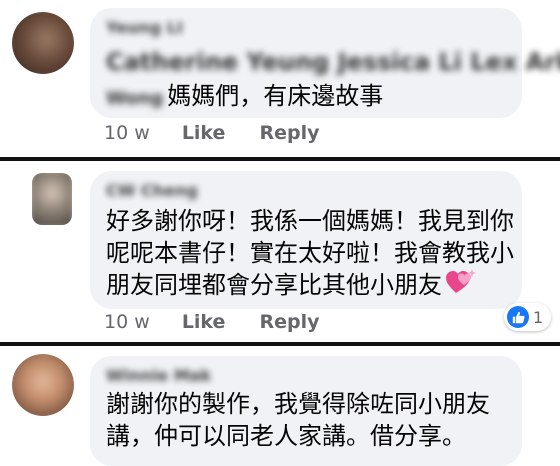  What do you see at coordinates (152, 190) in the screenshot?
I see `commenter-name: CW Cheng` at bounding box center [152, 190].